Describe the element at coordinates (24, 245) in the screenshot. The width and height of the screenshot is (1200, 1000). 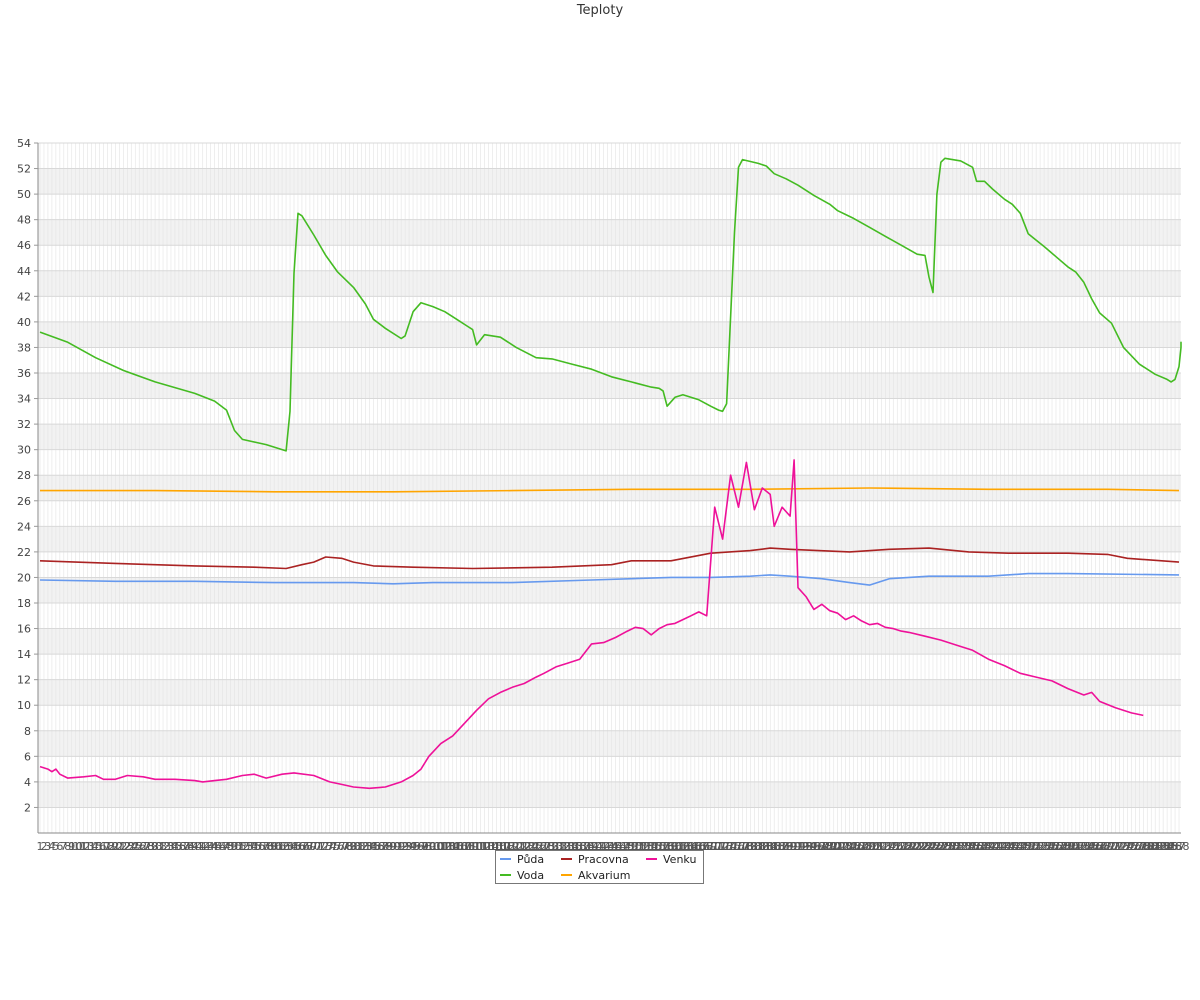
I see `y-tick-label: 46` at that location.